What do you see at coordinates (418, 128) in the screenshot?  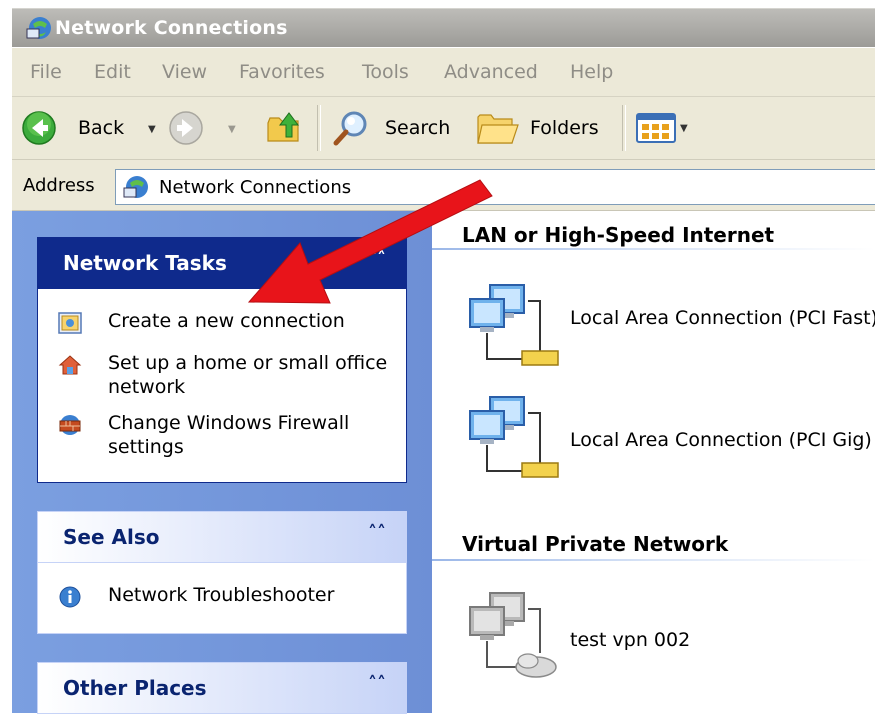 I see `search-label: Search` at bounding box center [418, 128].